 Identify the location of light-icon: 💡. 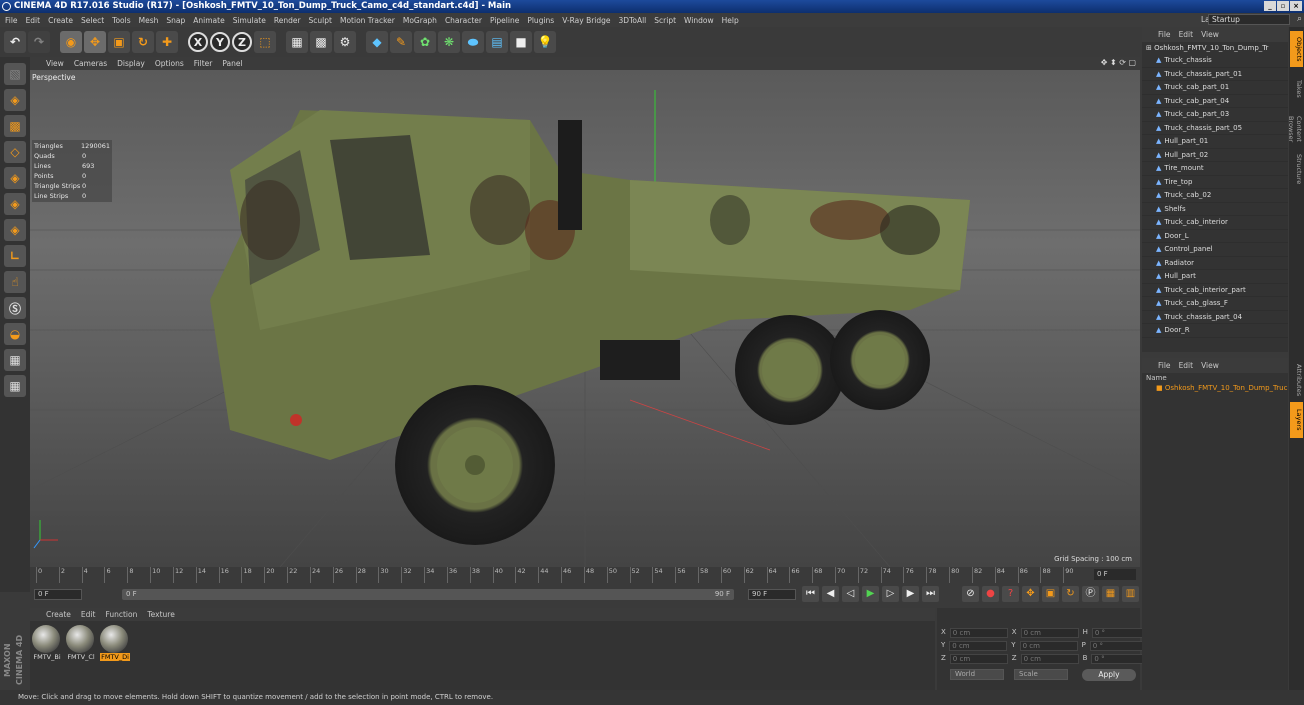
(545, 42).